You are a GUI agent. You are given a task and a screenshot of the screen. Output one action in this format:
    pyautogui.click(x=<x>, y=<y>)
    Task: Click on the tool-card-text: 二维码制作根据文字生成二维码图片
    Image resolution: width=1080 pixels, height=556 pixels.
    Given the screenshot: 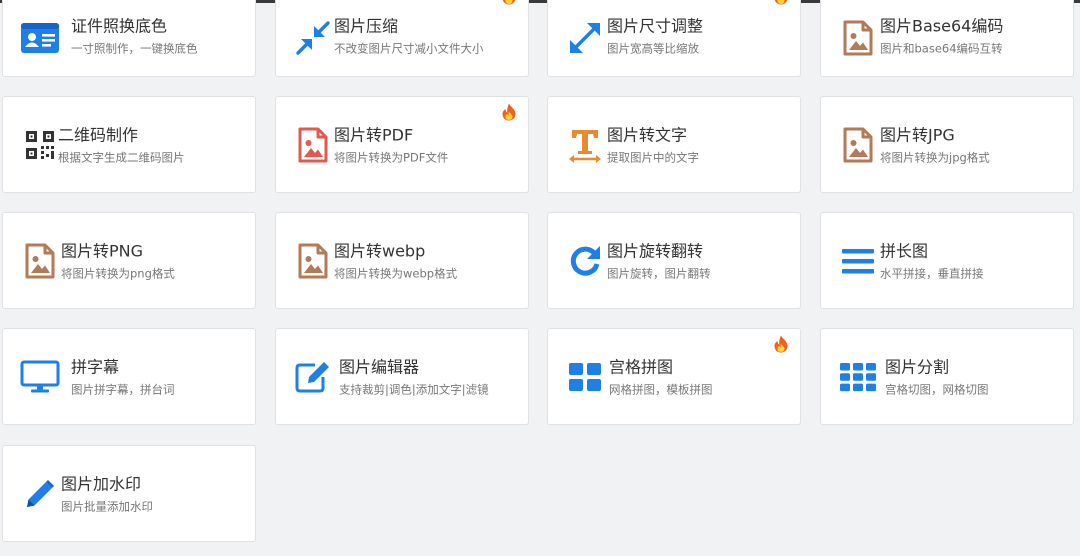 What is the action you would take?
    pyautogui.click(x=121, y=144)
    